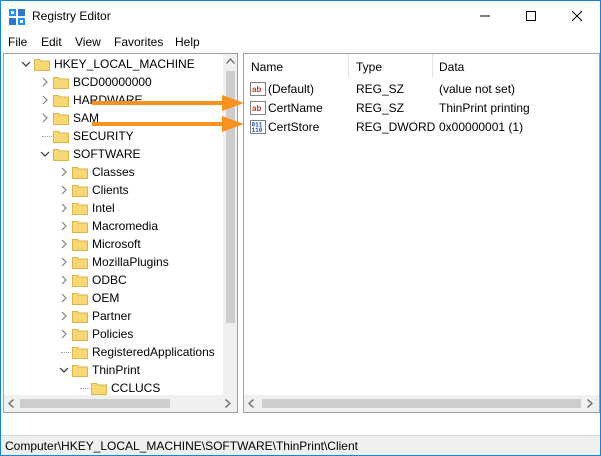  I want to click on tree-vertical-scrollbar, so click(230, 233).